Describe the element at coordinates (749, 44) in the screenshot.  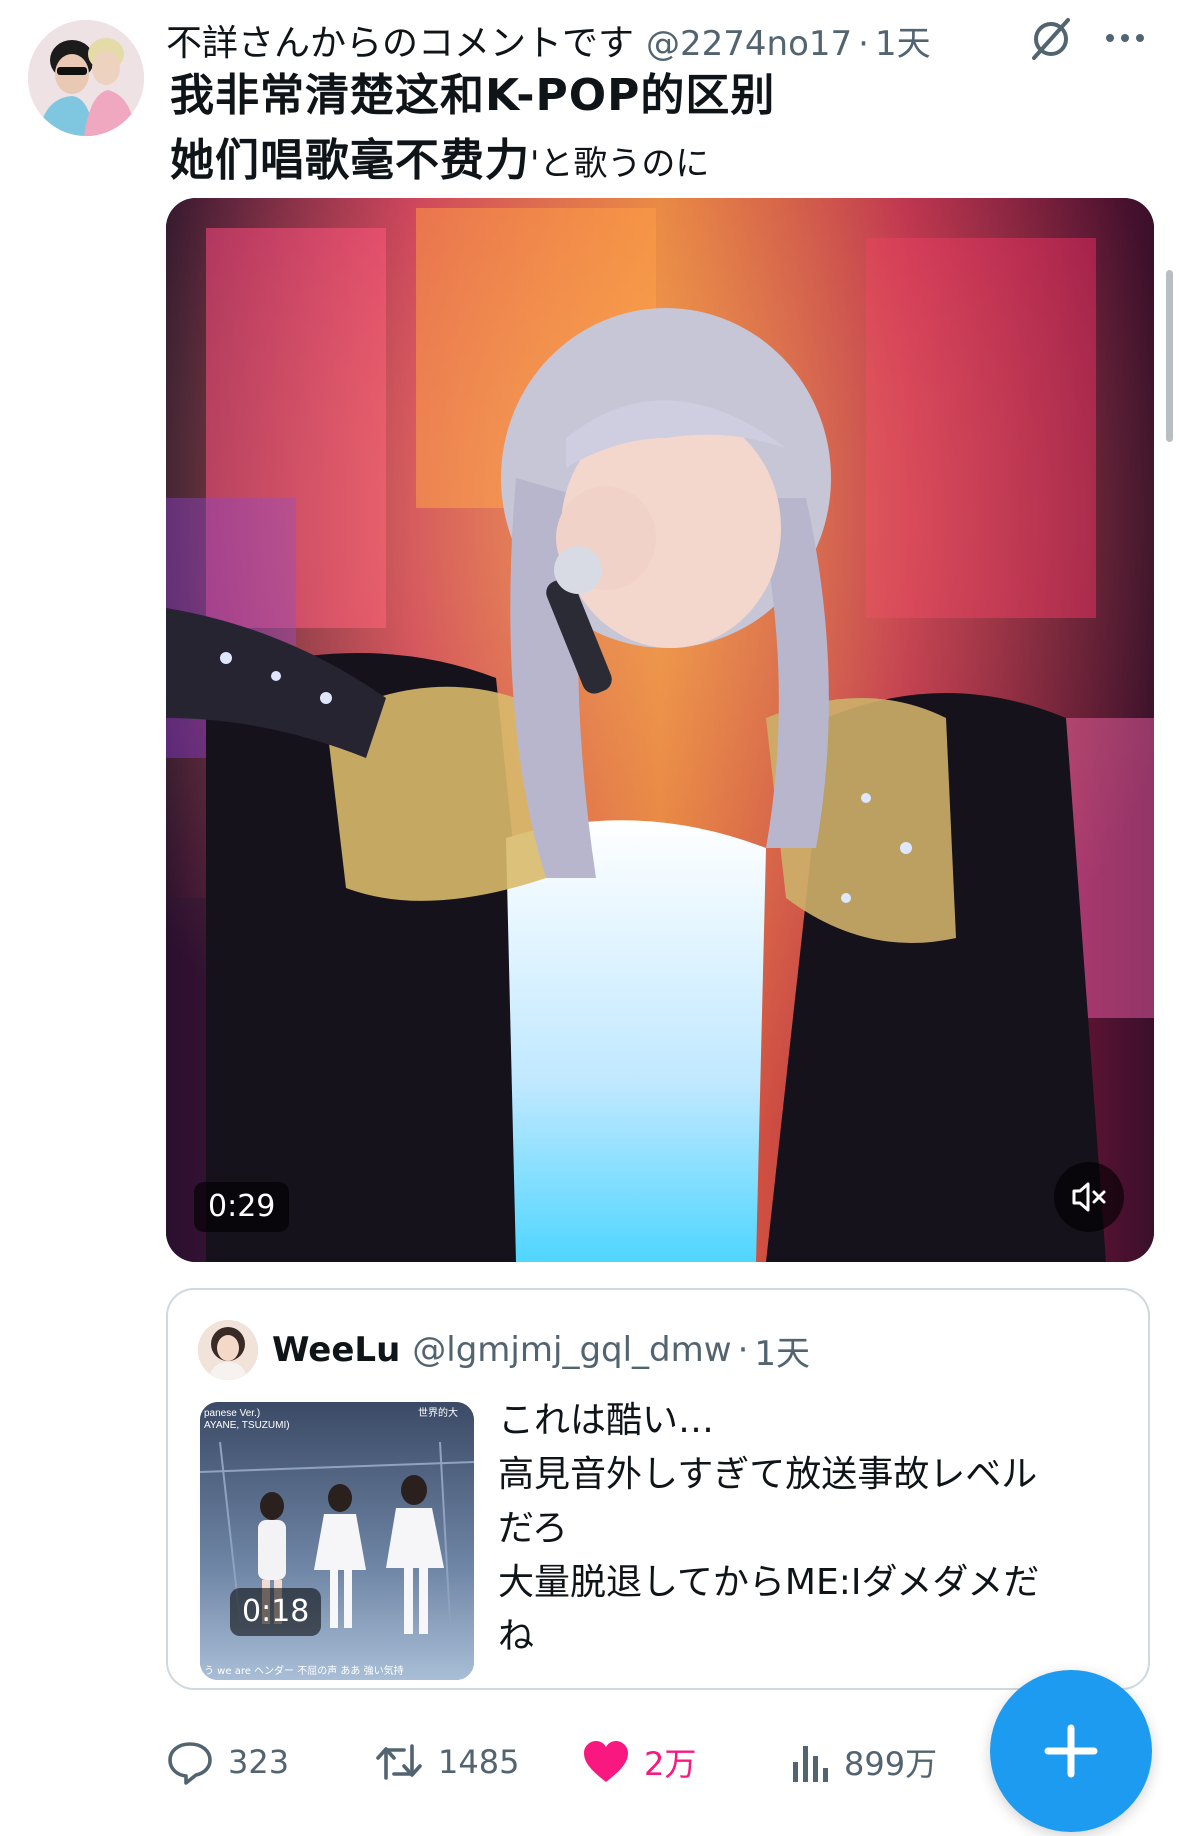
I see `author-handle: @2274no17` at that location.